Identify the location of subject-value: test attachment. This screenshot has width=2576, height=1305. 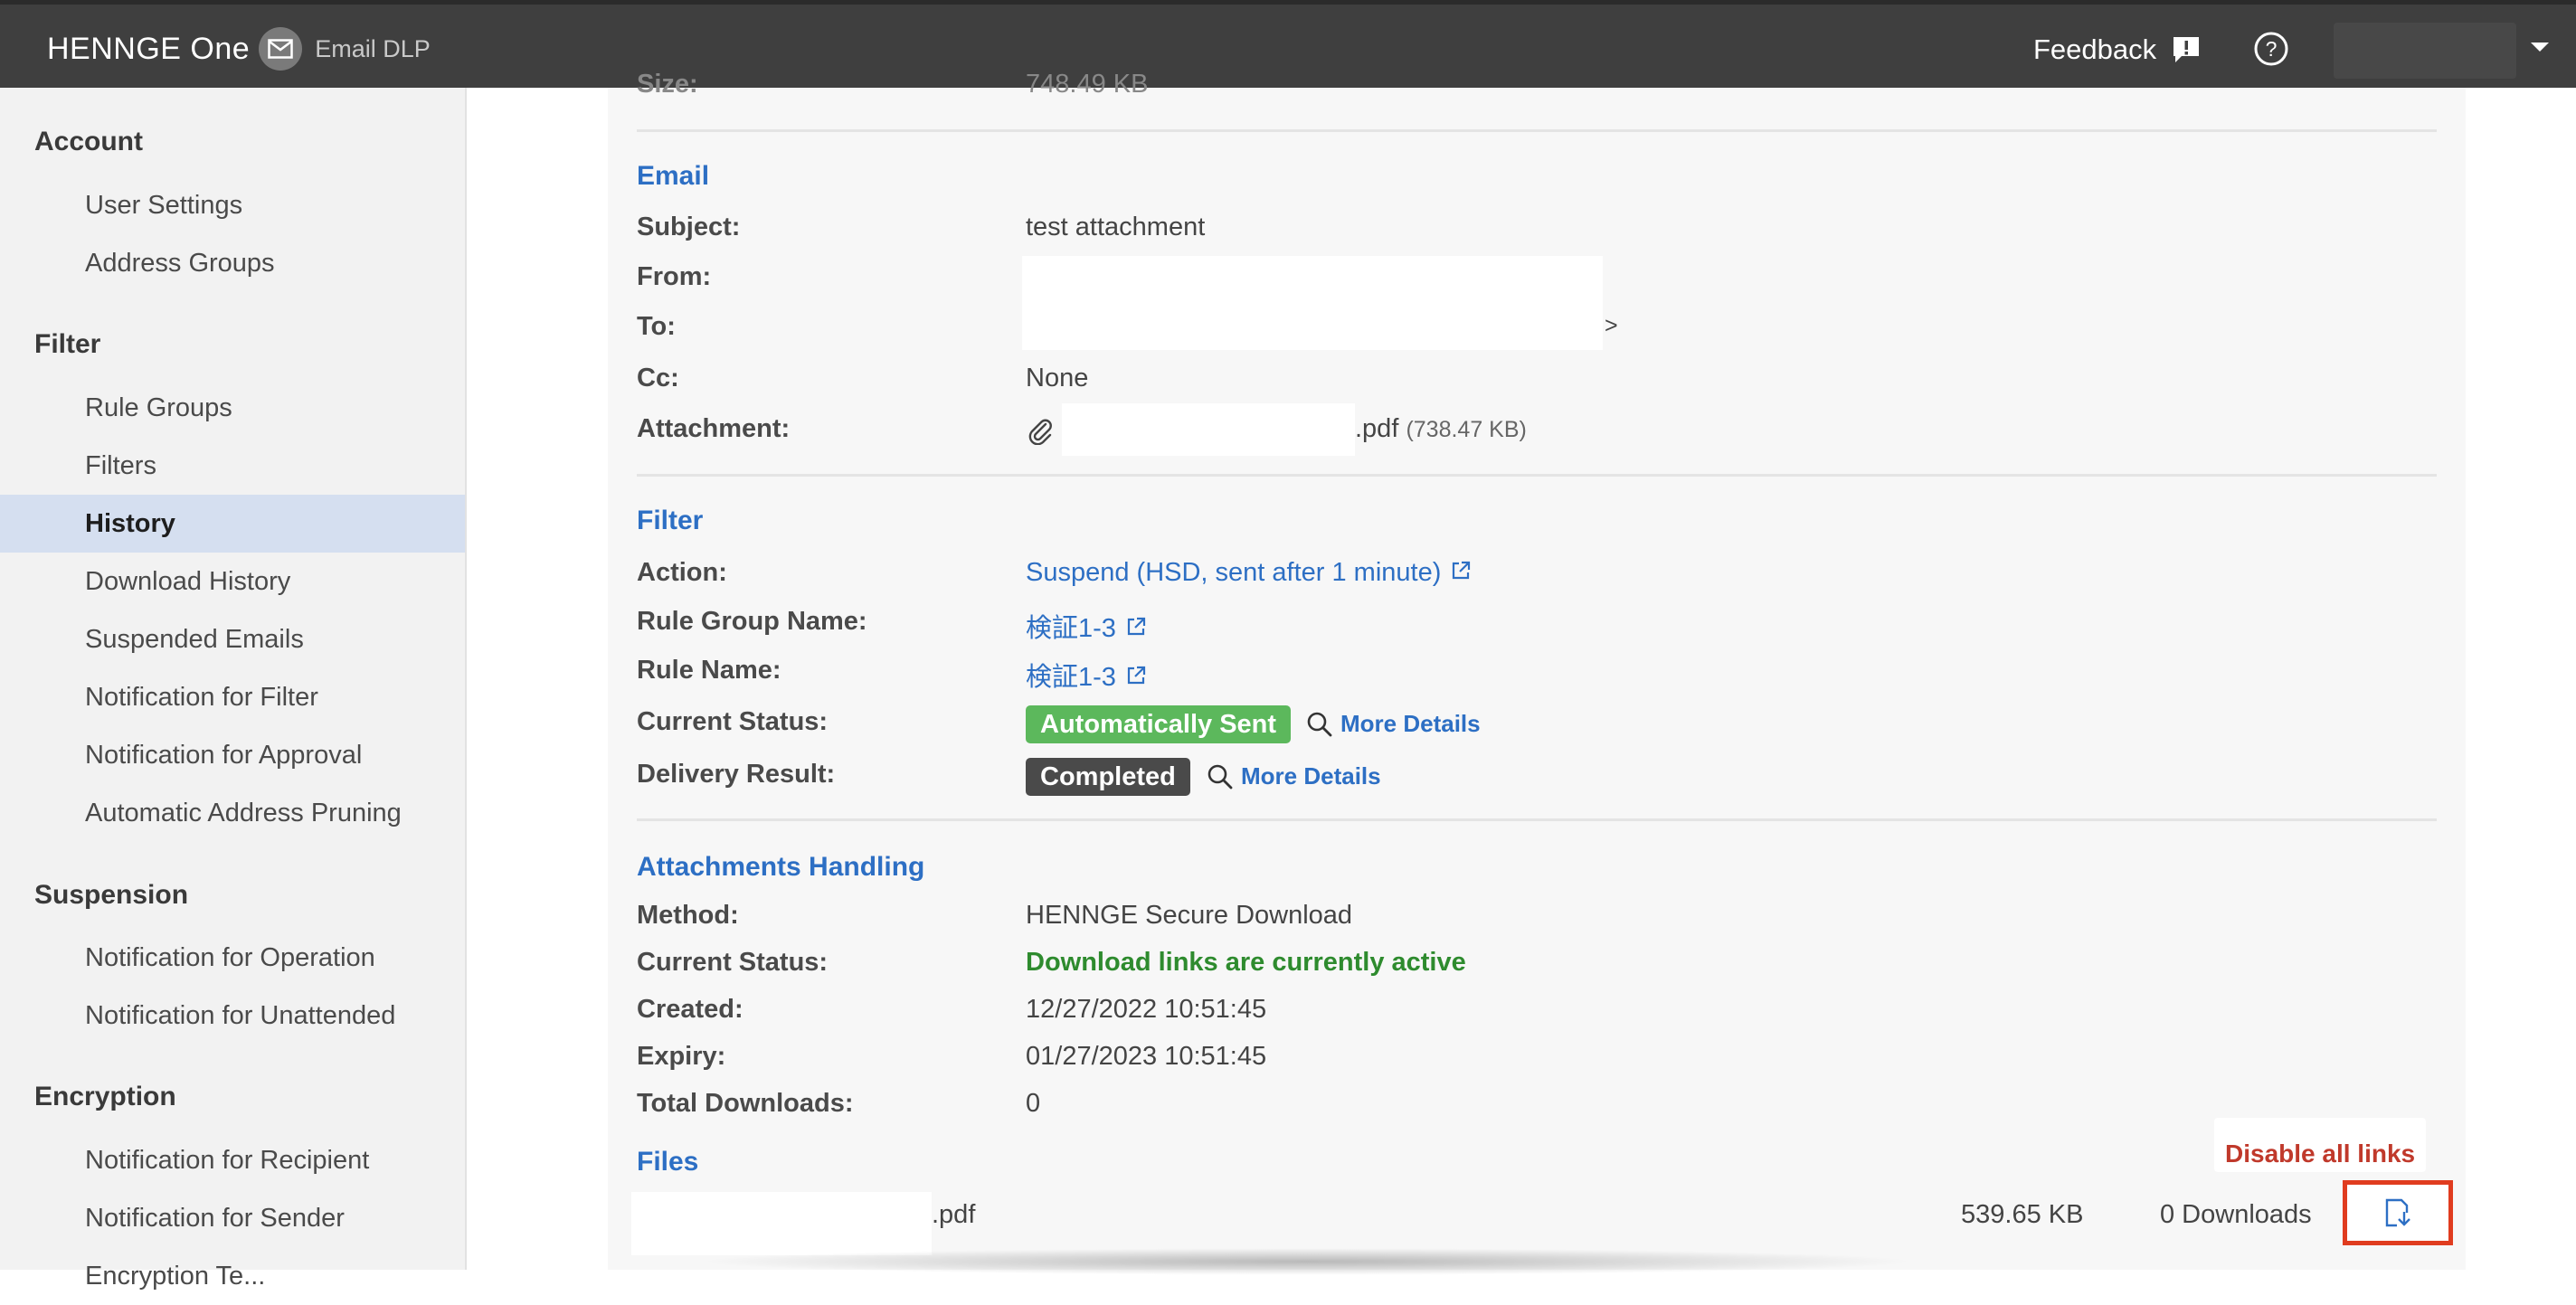
(1116, 227).